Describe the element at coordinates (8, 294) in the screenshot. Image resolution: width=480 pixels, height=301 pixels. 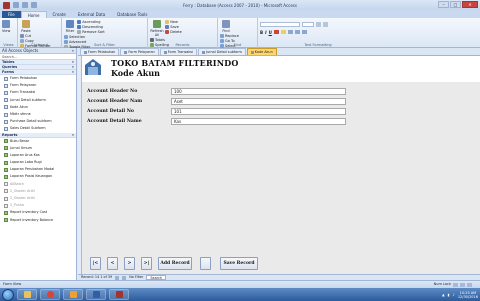
I see `start-button` at that location.